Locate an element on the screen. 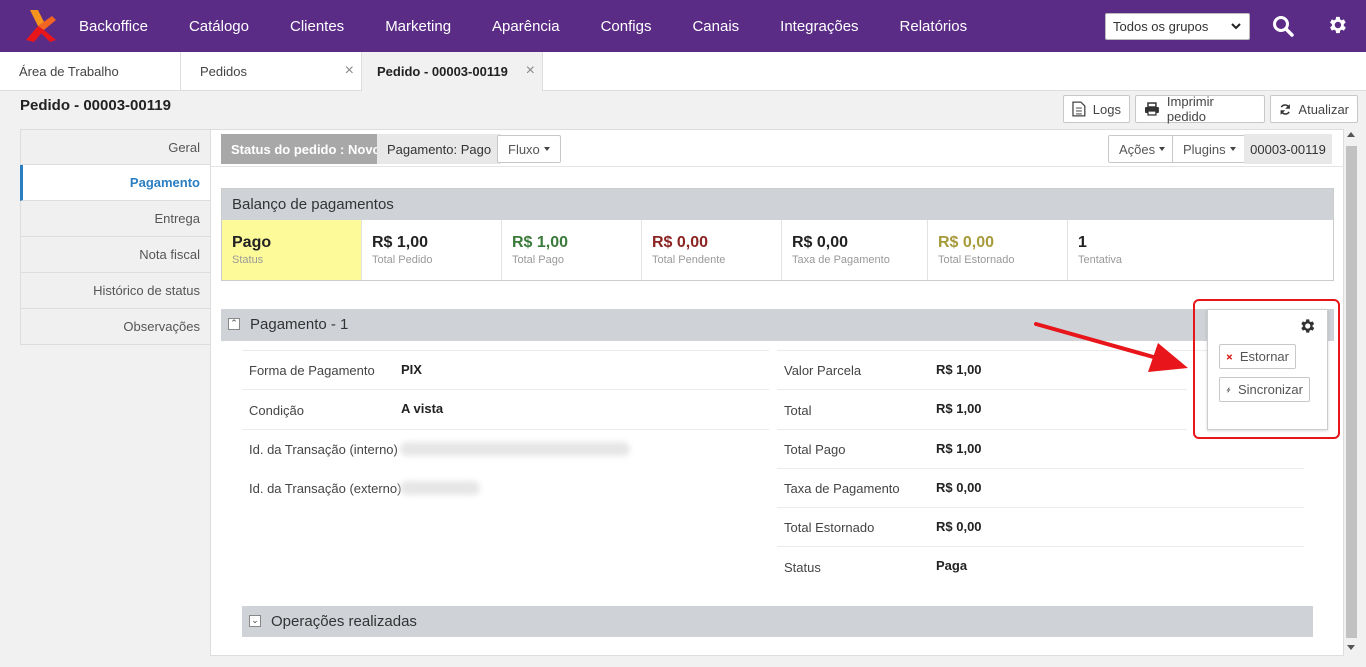  nav-marketing: Marketing is located at coordinates (418, 26).